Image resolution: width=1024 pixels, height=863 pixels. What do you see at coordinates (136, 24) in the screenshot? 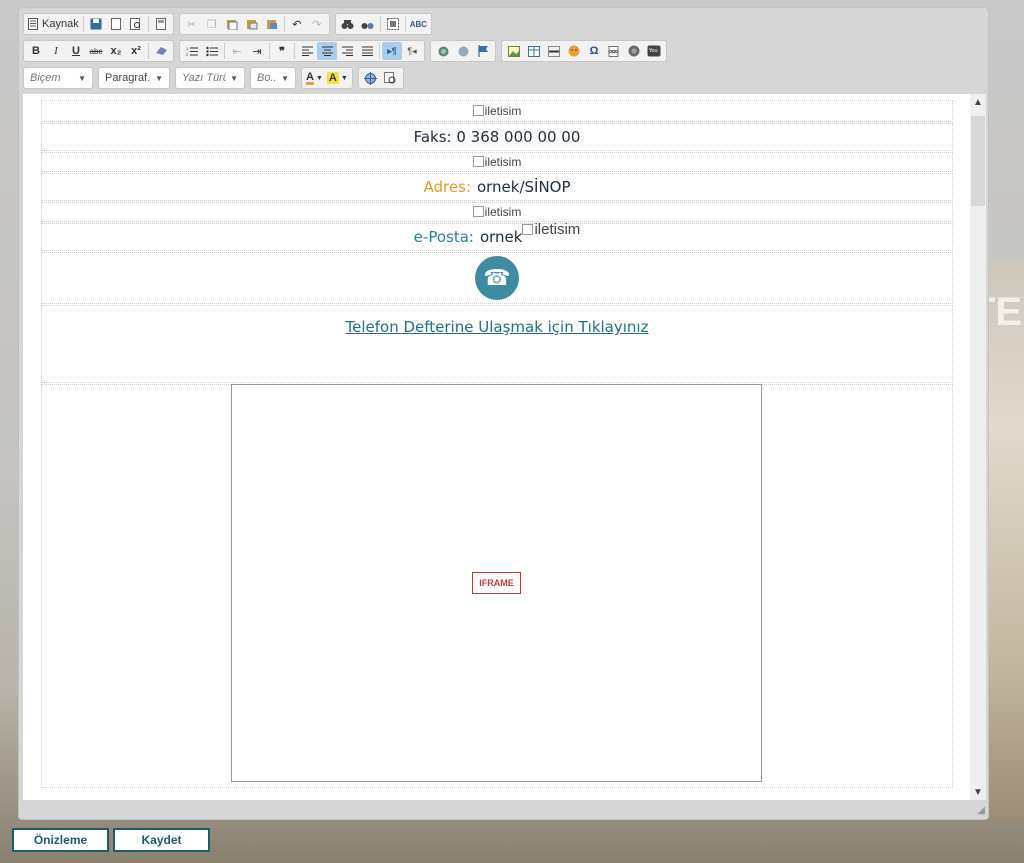
I see `preview-icon` at bounding box center [136, 24].